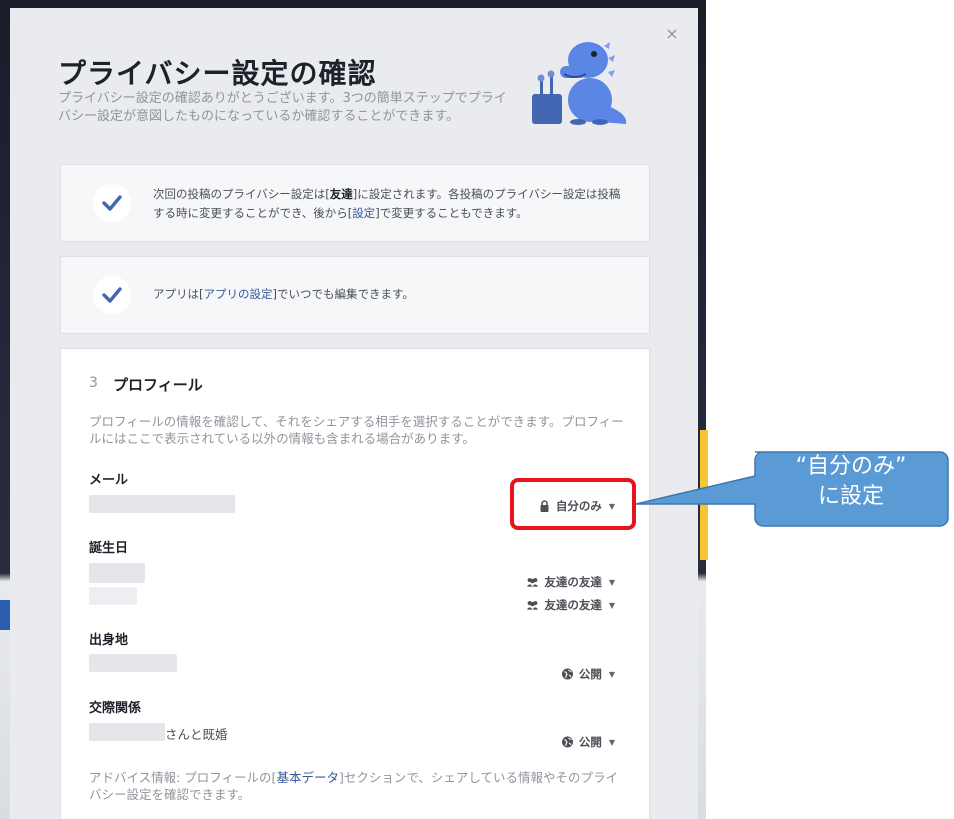 This screenshot has width=954, height=819. What do you see at coordinates (196, 734) in the screenshot?
I see `relationship-status-text: さんと既婚` at bounding box center [196, 734].